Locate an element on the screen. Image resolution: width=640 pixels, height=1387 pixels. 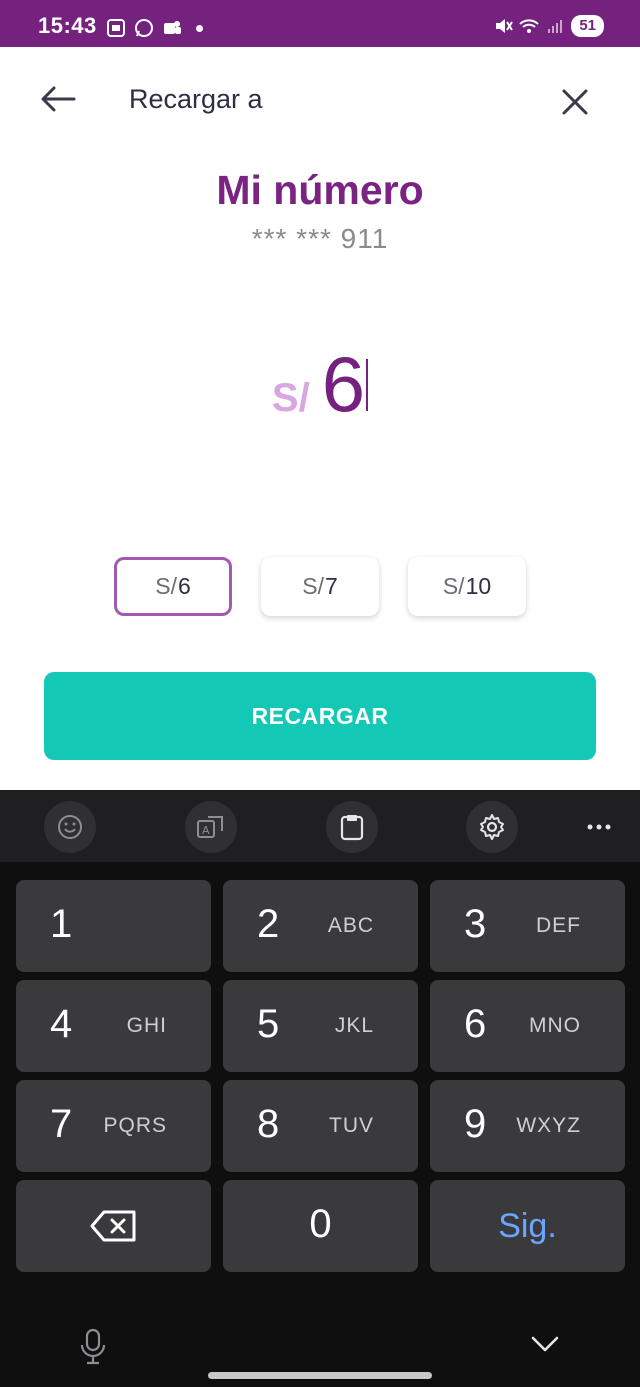
chevron-down-icon is located at coordinates (545, 1344).